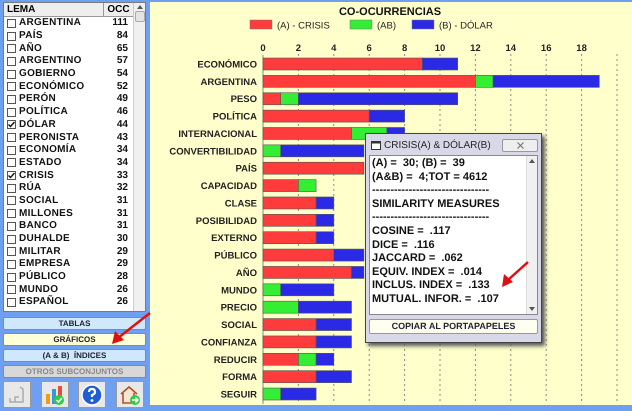 This screenshot has width=632, height=411. What do you see at coordinates (234, 117) in the screenshot?
I see `category-label: POLÍTICA` at bounding box center [234, 117].